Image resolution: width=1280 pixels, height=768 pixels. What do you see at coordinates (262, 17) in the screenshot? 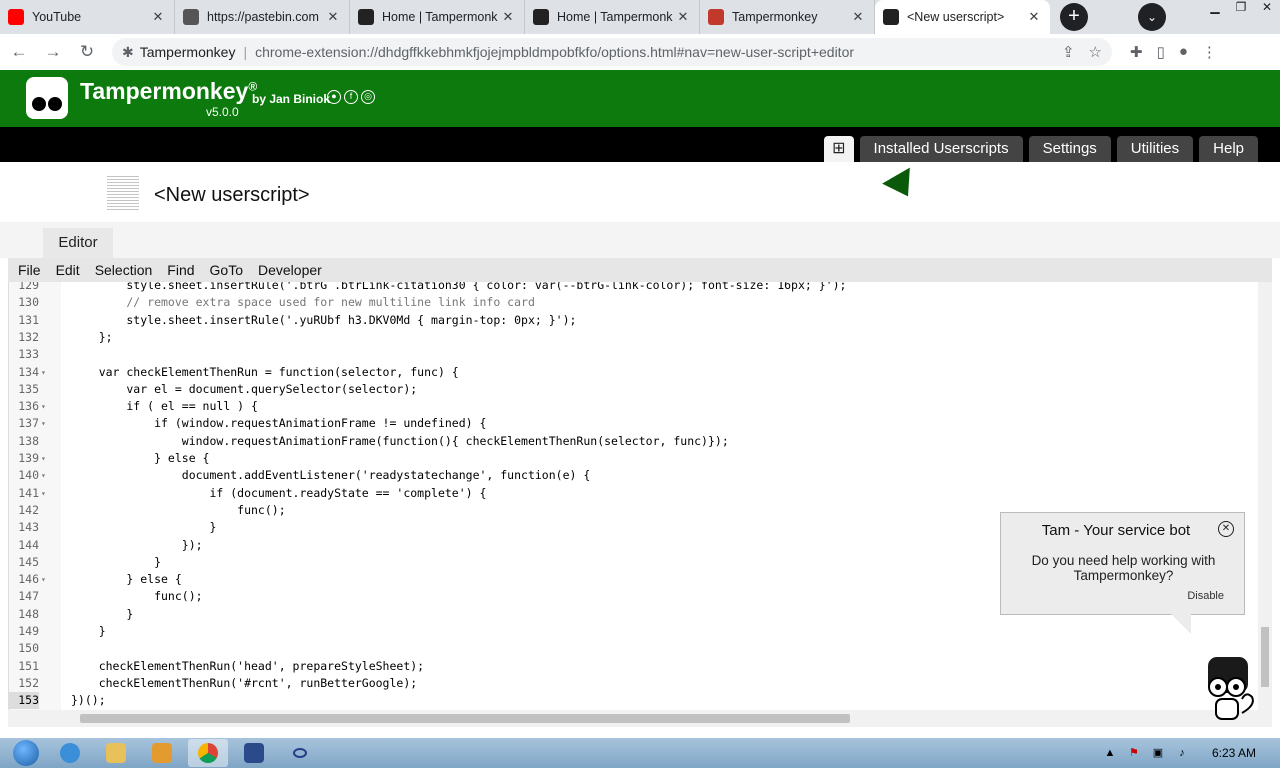
I see `browser-tab: https://pastebin.com ✕` at bounding box center [262, 17].